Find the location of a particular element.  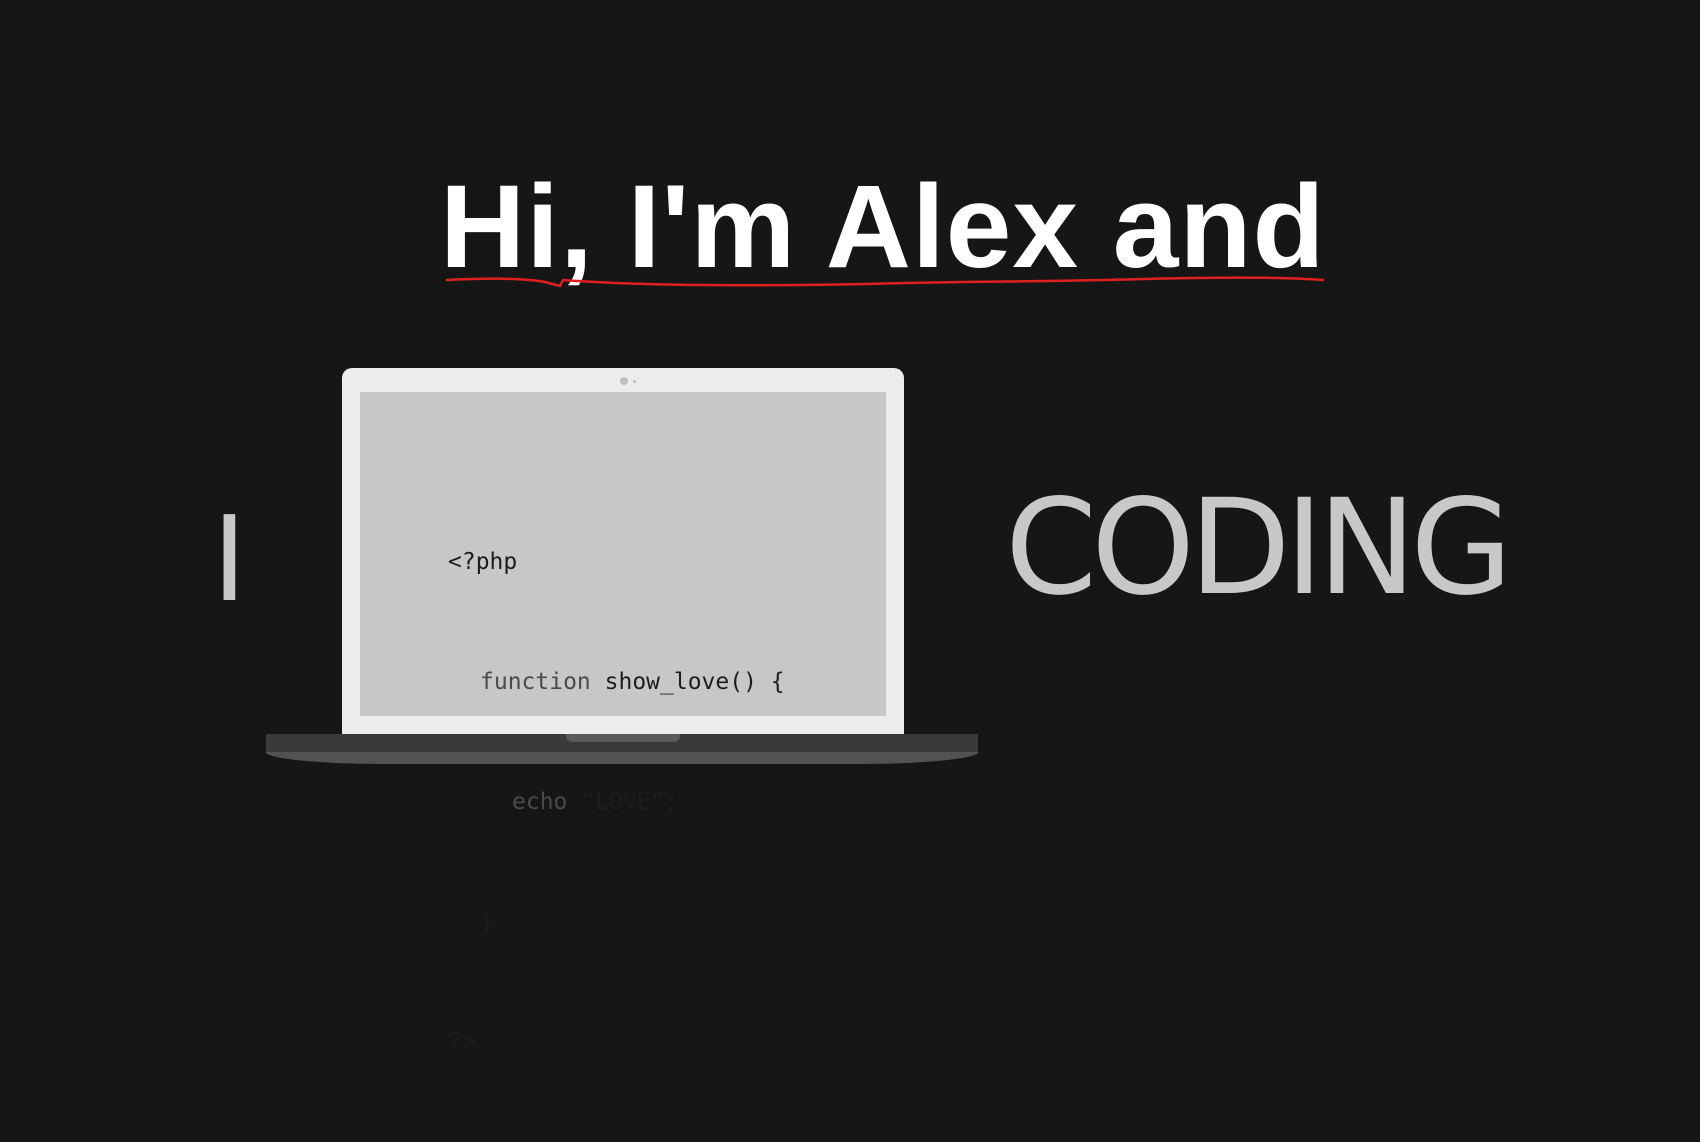

laptop-base-bottom is located at coordinates (622, 758).